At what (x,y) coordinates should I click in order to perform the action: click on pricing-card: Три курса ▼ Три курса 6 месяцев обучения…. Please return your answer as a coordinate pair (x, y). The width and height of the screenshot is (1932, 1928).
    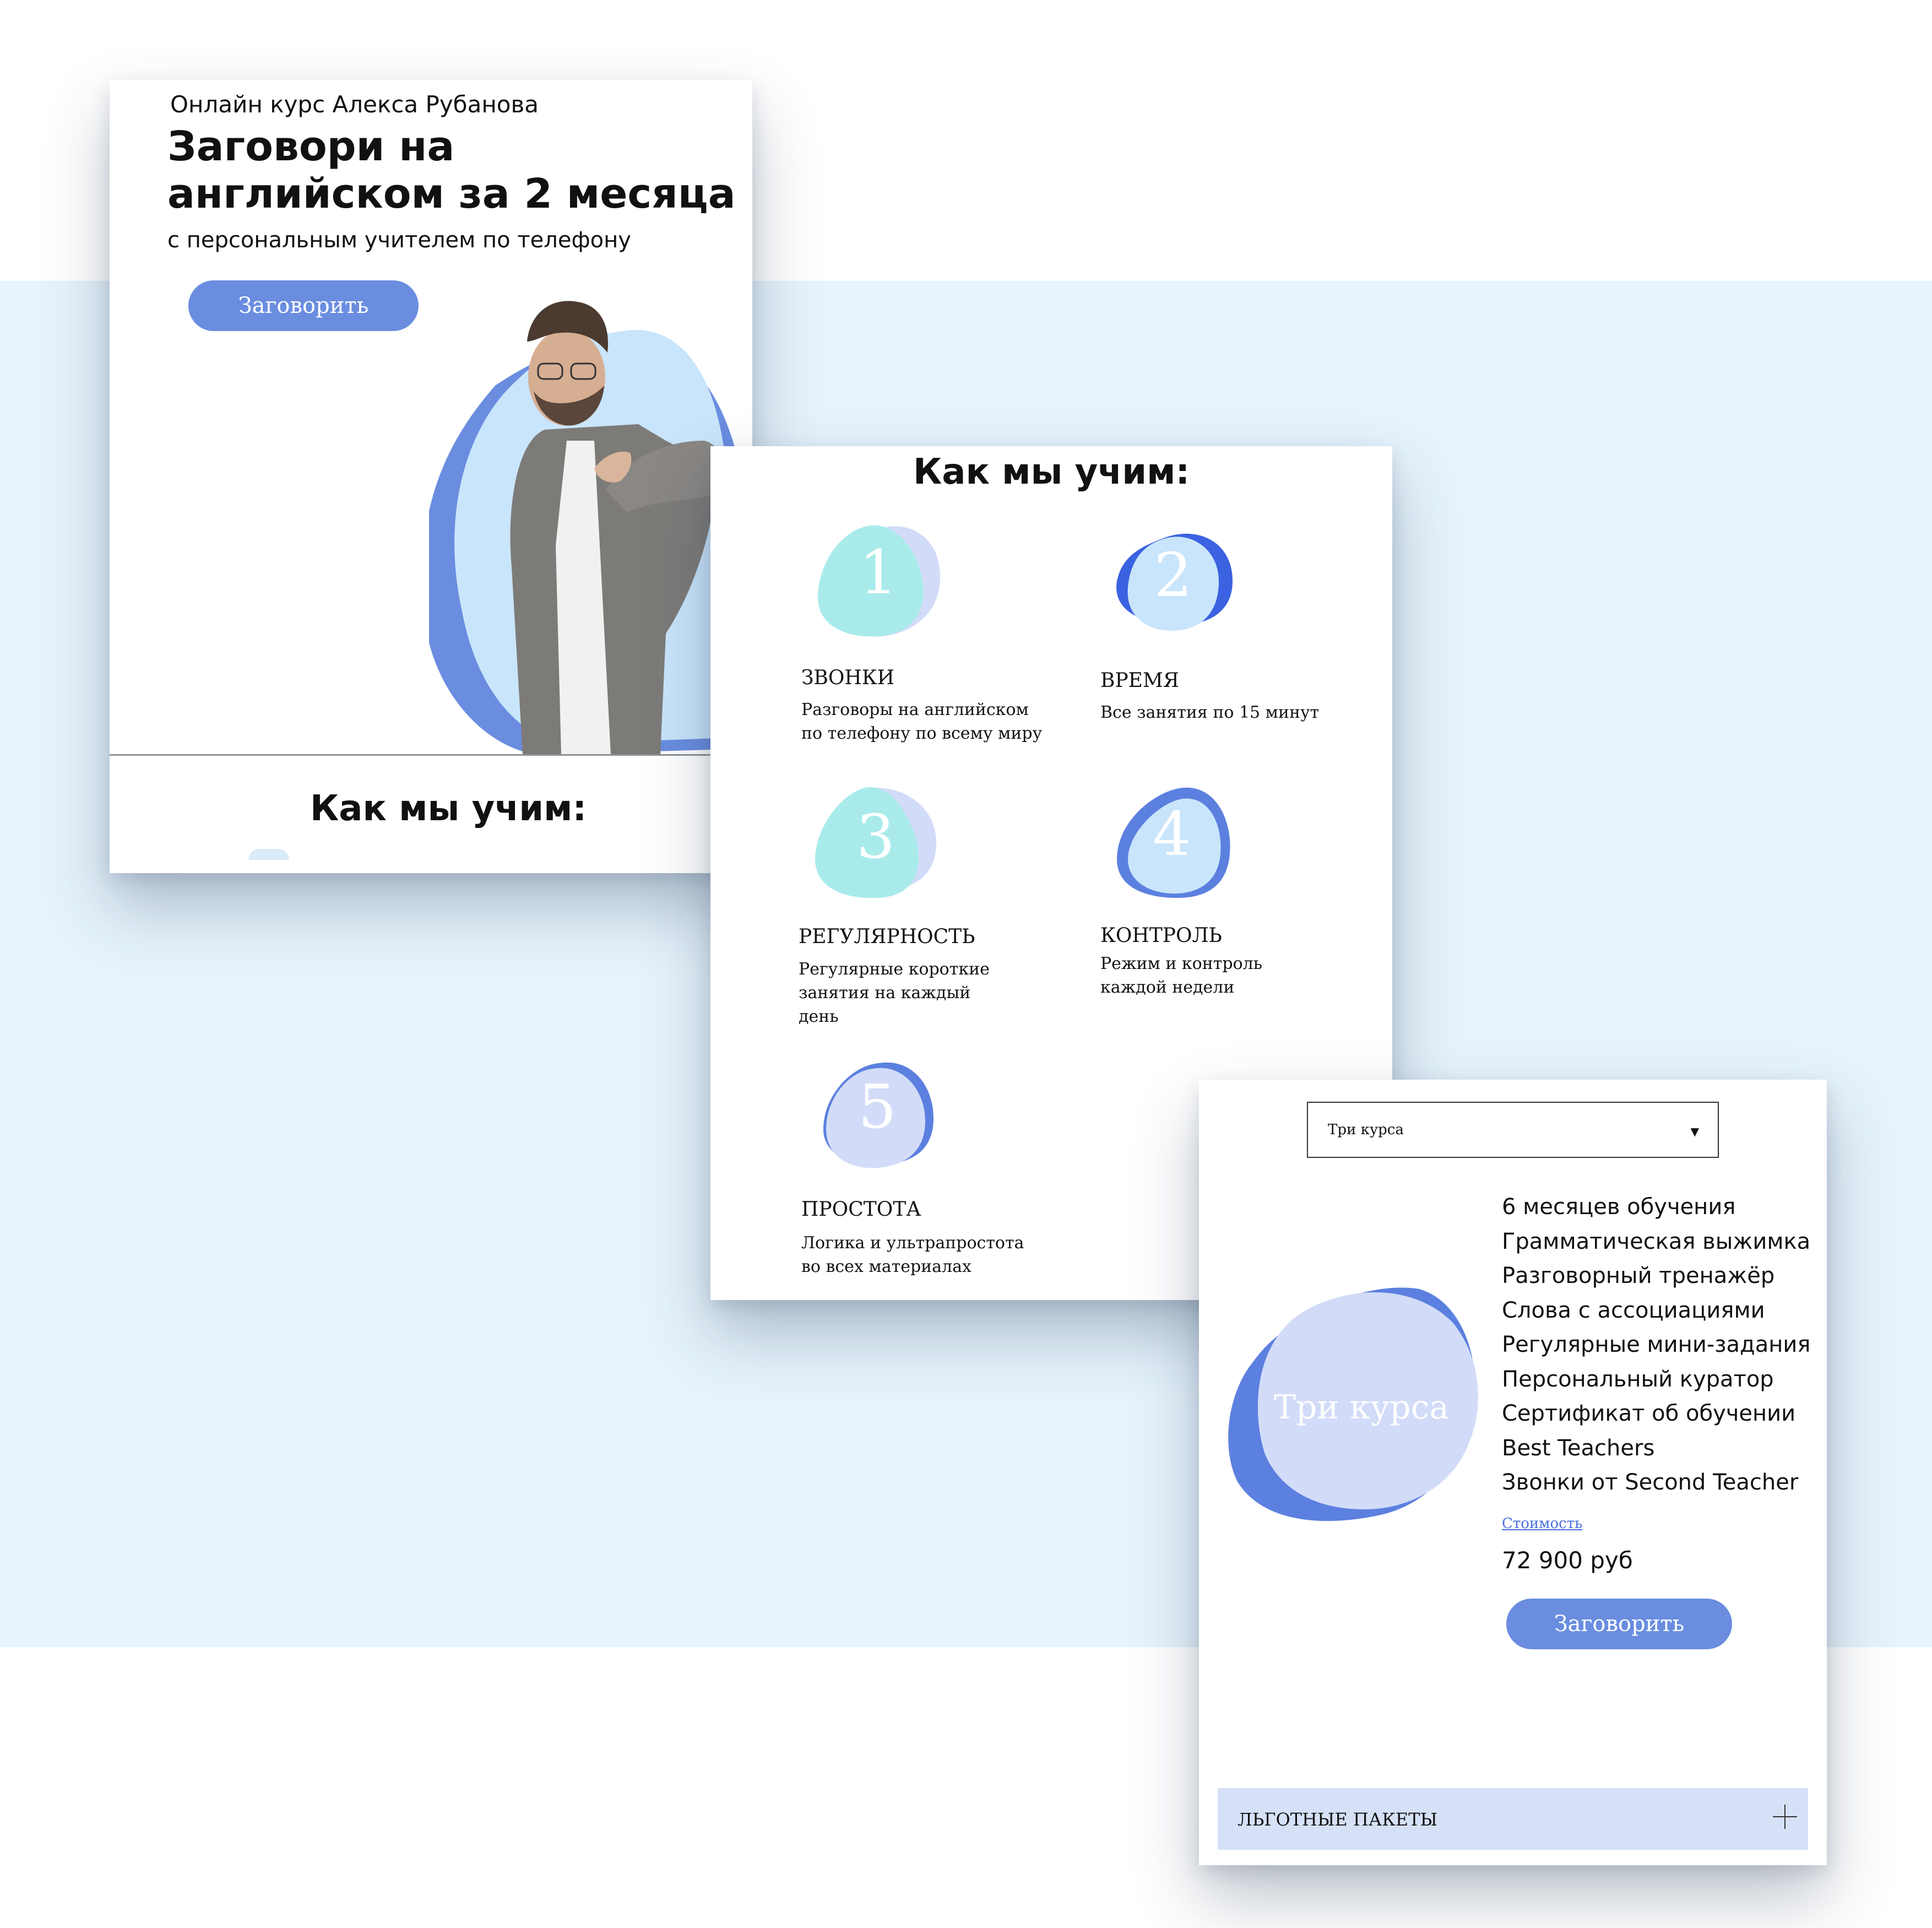
    Looking at the image, I should click on (1513, 1472).